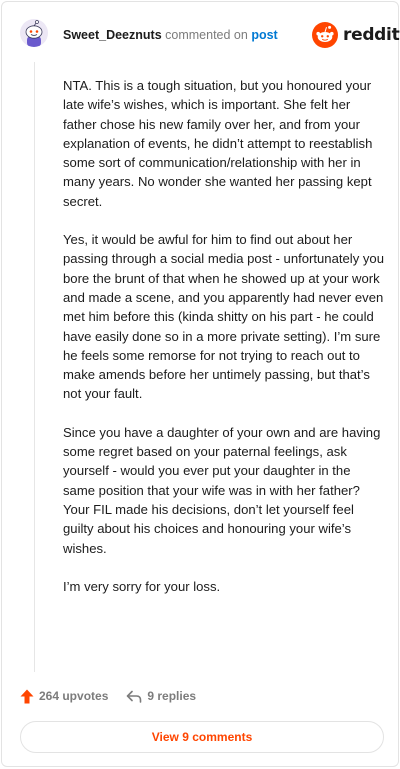  I want to click on upvote-button: 264 upvotes, so click(64, 696).